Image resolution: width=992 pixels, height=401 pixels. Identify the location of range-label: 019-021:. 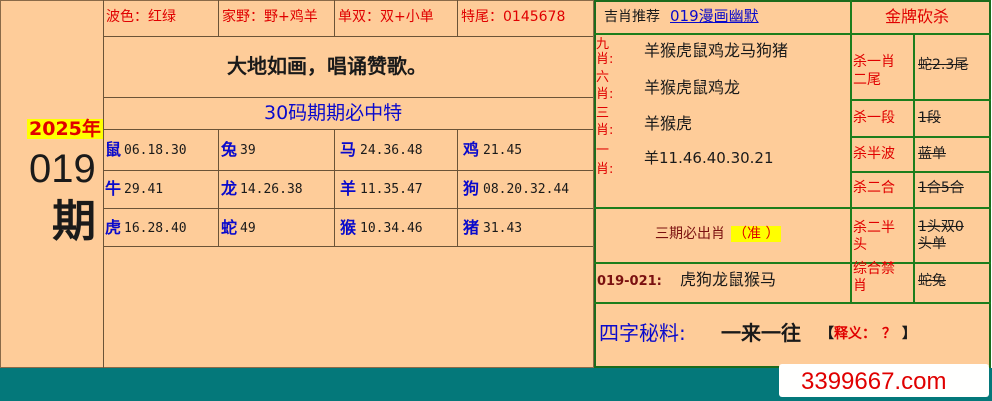
(629, 281).